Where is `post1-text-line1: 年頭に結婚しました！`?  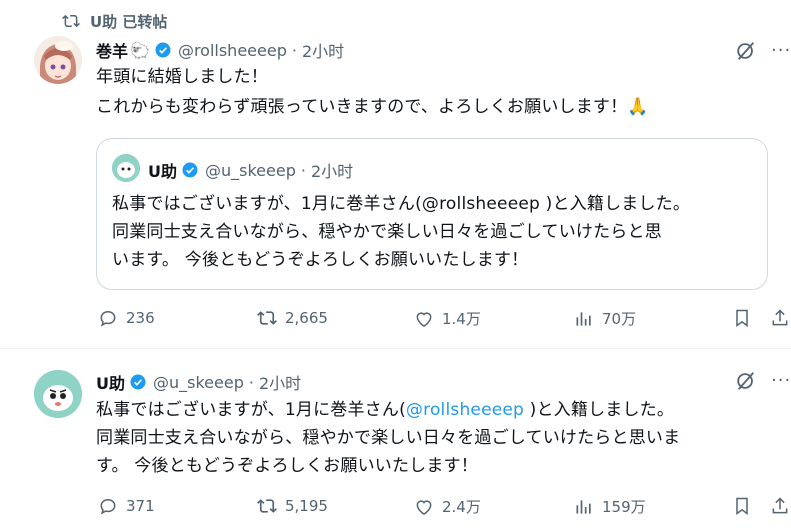
post1-text-line1: 年頭に結婚しました！ is located at coordinates (182, 77).